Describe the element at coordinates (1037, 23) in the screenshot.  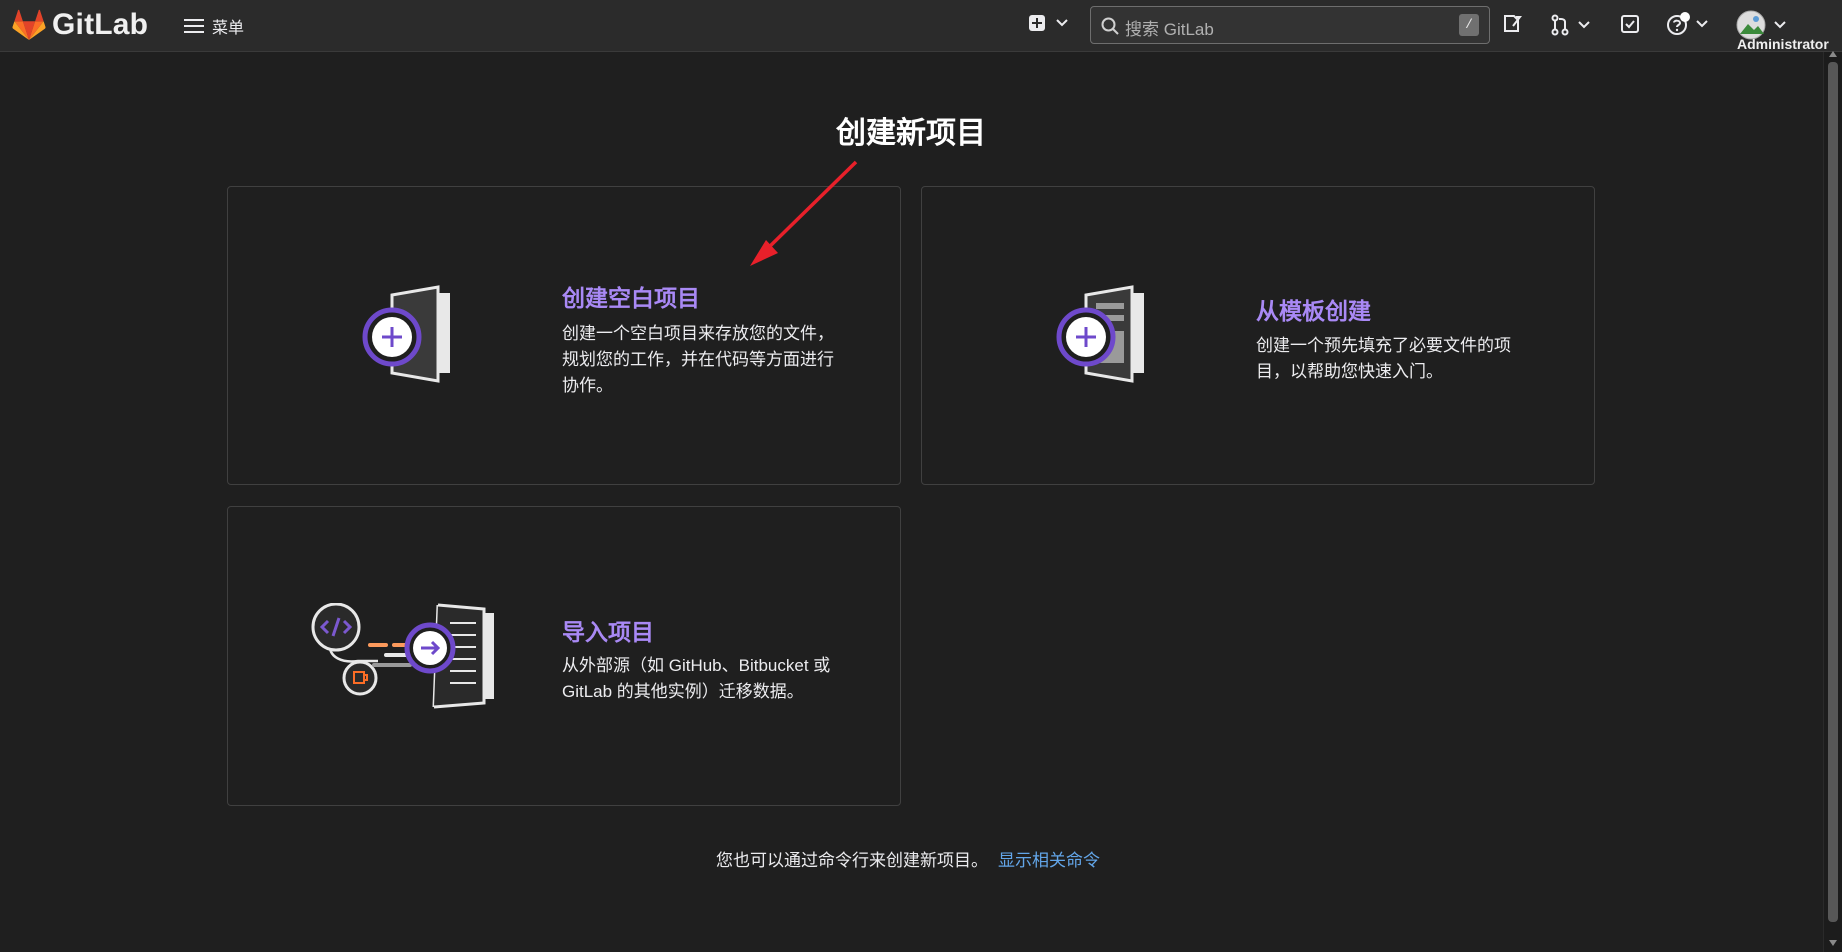
I see `plus-square-icon` at that location.